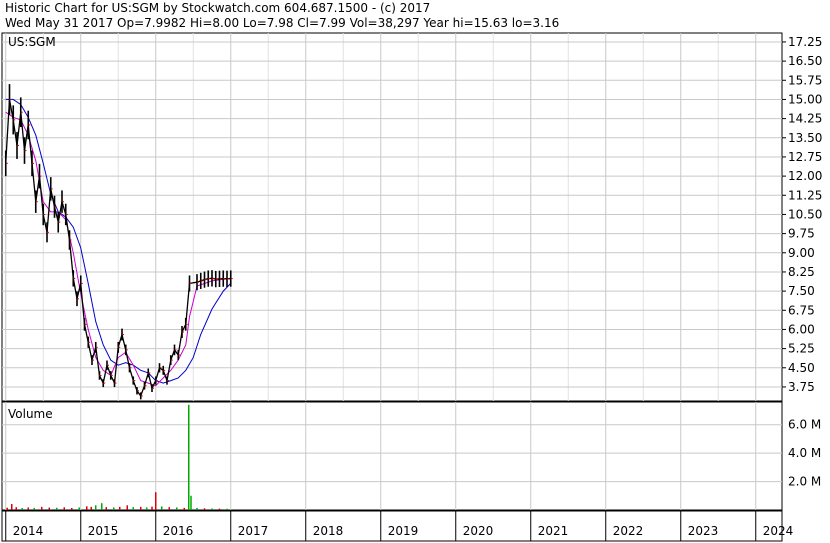  I want to click on price-y-tick-label: 4.50, so click(801, 368).